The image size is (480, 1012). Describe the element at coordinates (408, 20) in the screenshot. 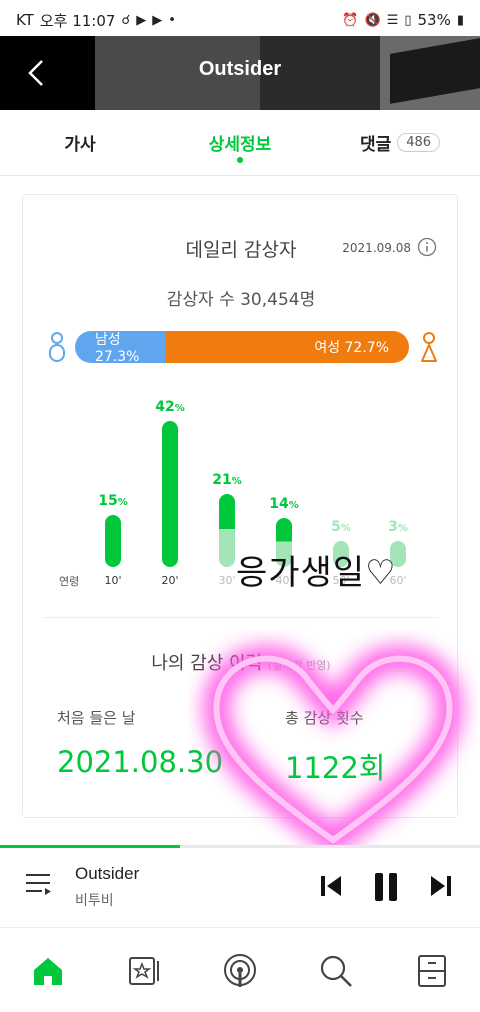

I see `signal-icon: ▯` at that location.